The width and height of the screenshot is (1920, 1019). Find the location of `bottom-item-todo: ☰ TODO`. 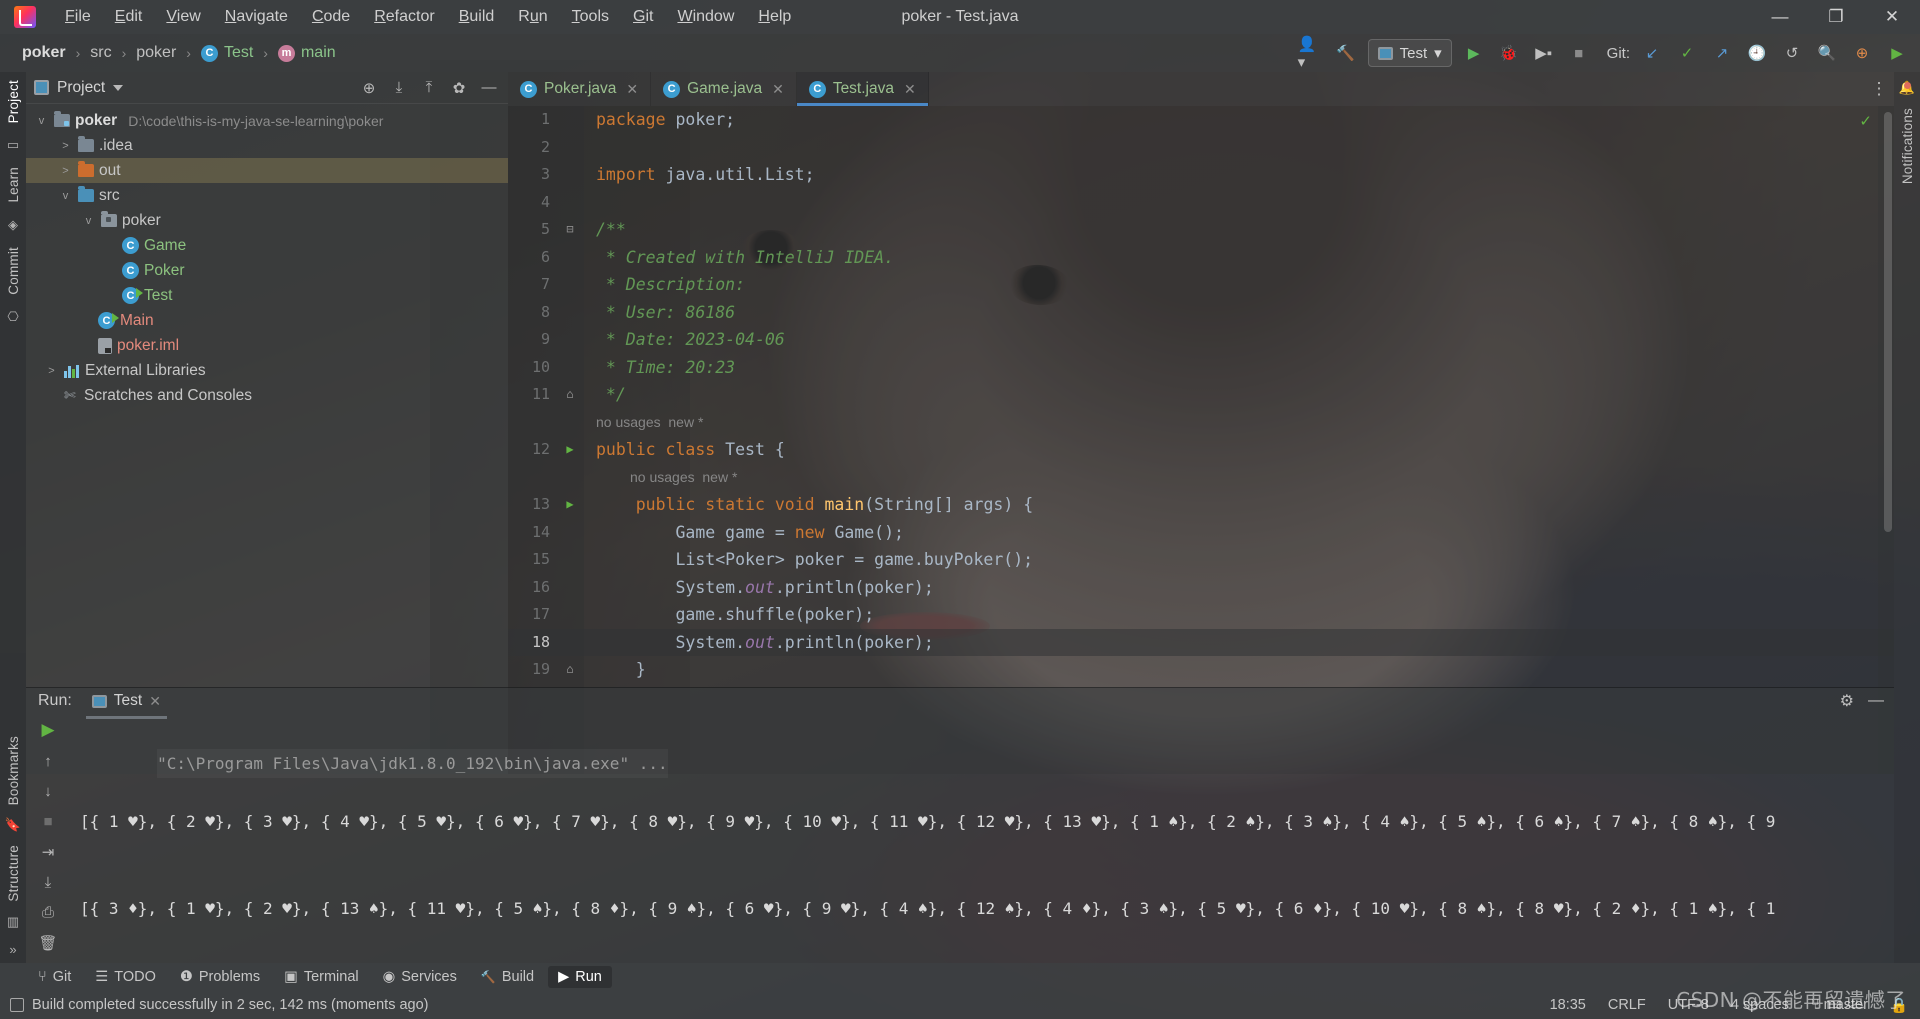

bottom-item-todo: ☰ TODO is located at coordinates (125, 977).